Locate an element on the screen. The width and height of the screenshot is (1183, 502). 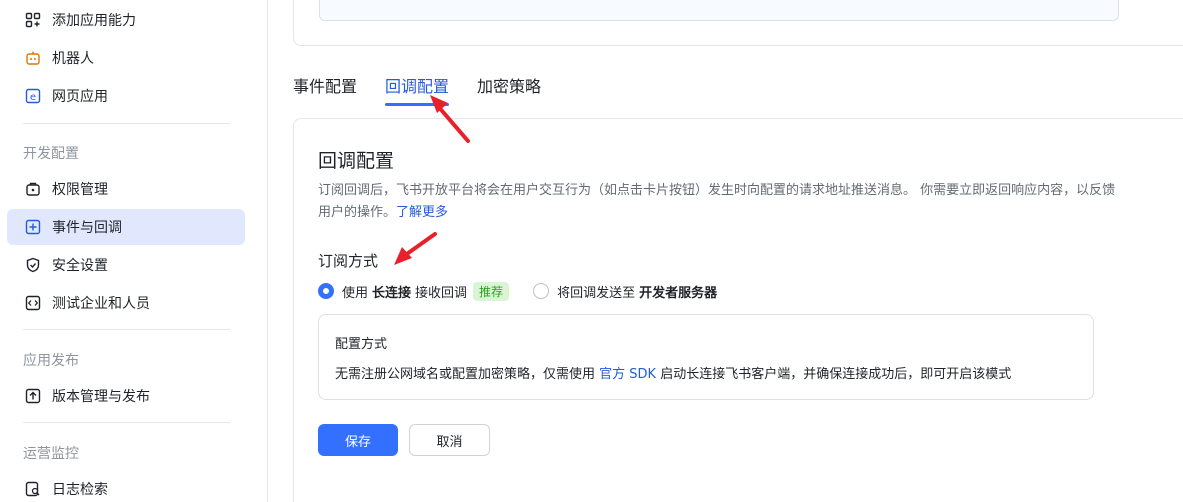
test-org-icon is located at coordinates (33, 303).